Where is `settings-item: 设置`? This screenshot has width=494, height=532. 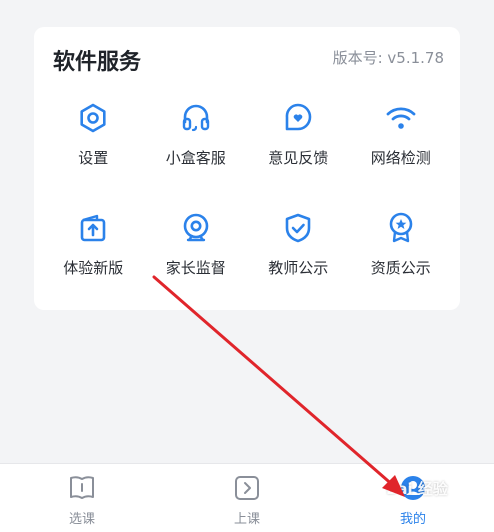 settings-item: 设置 is located at coordinates (93, 156).